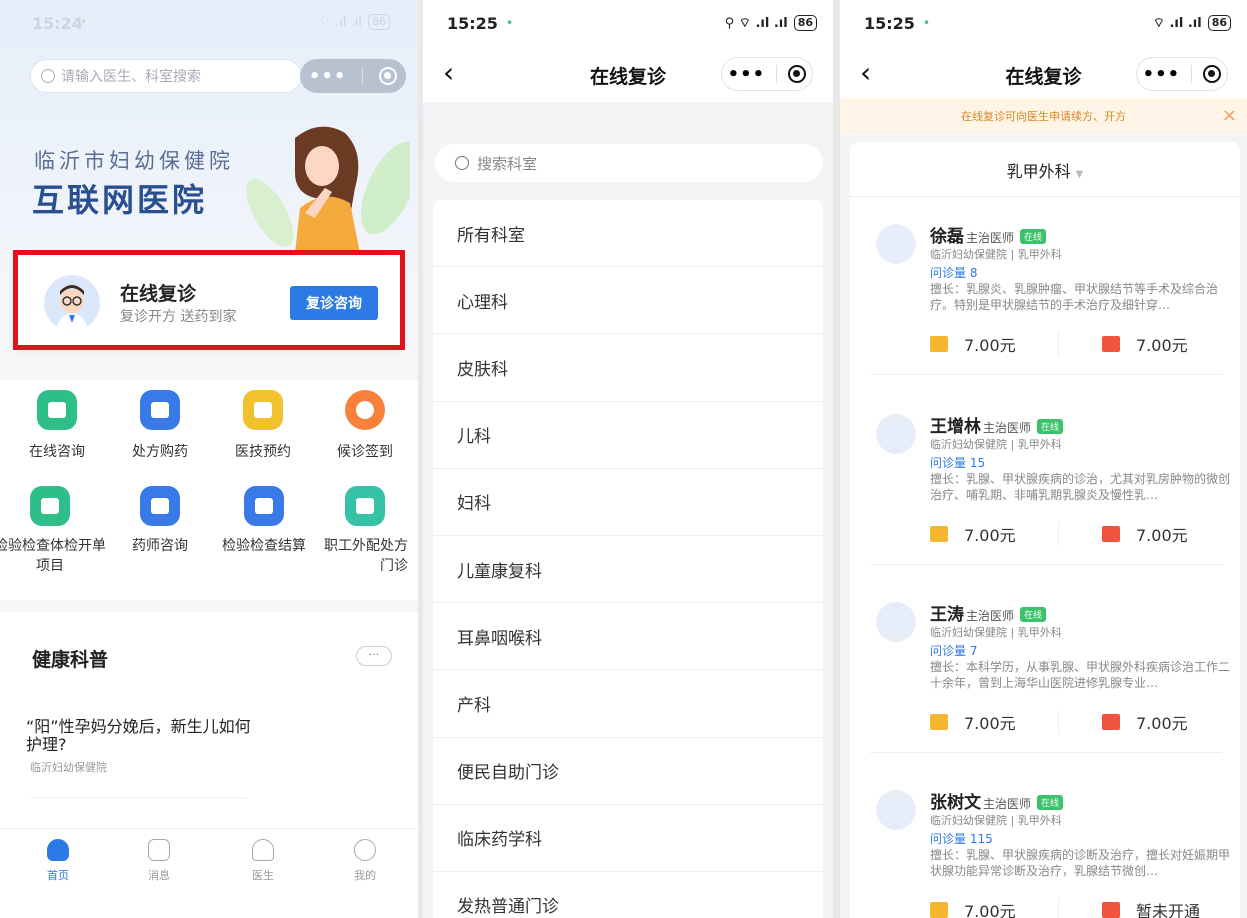 The width and height of the screenshot is (1247, 918). What do you see at coordinates (628, 234) in the screenshot?
I see `list-item: 所有科室` at bounding box center [628, 234].